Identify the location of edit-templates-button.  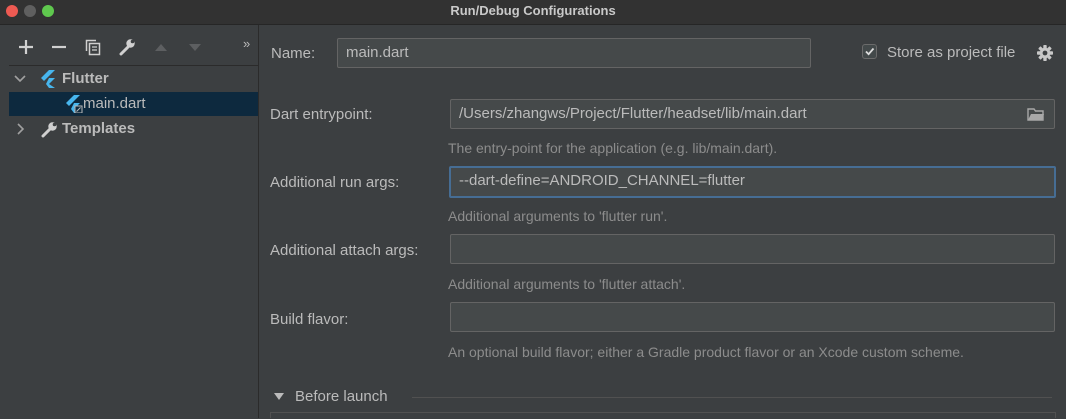
(127, 47).